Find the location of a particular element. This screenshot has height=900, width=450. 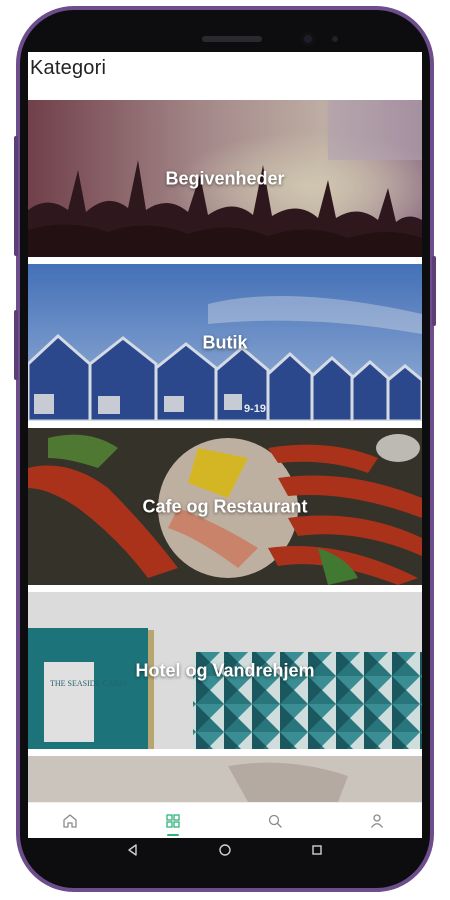

system-recents-button is located at coordinates (317, 850).